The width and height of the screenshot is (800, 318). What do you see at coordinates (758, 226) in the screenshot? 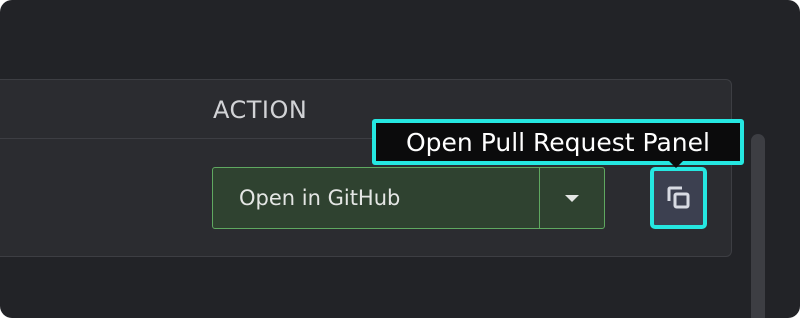
I see `scrollbar` at bounding box center [758, 226].